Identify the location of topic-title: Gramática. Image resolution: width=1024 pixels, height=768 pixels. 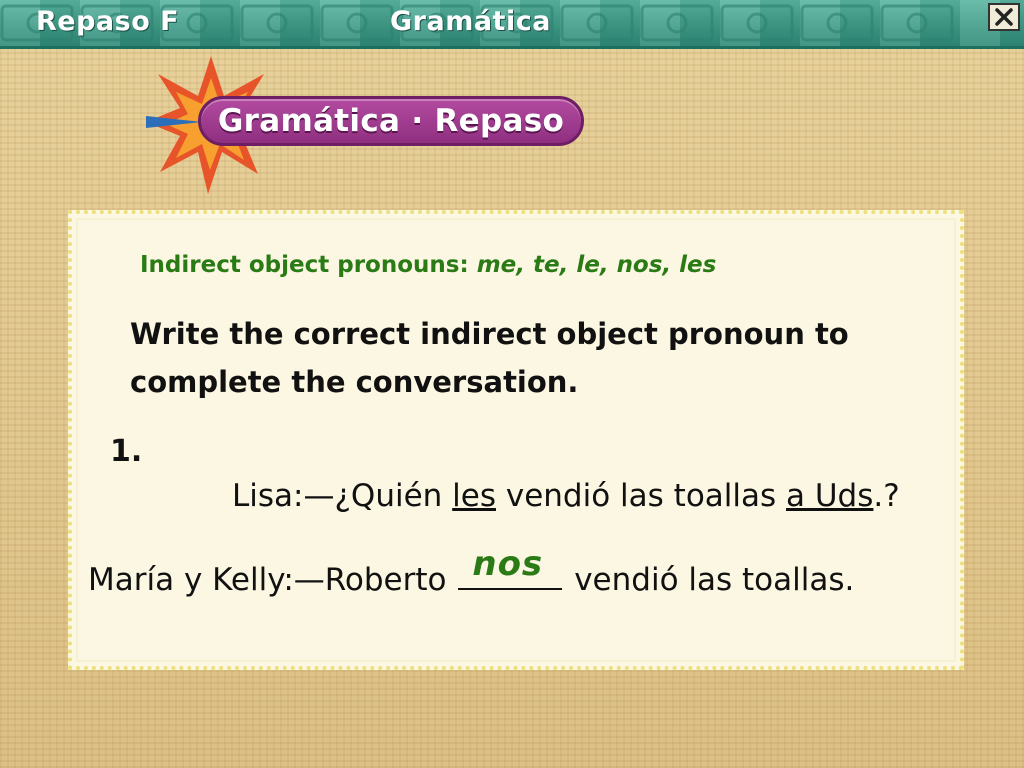
(470, 21).